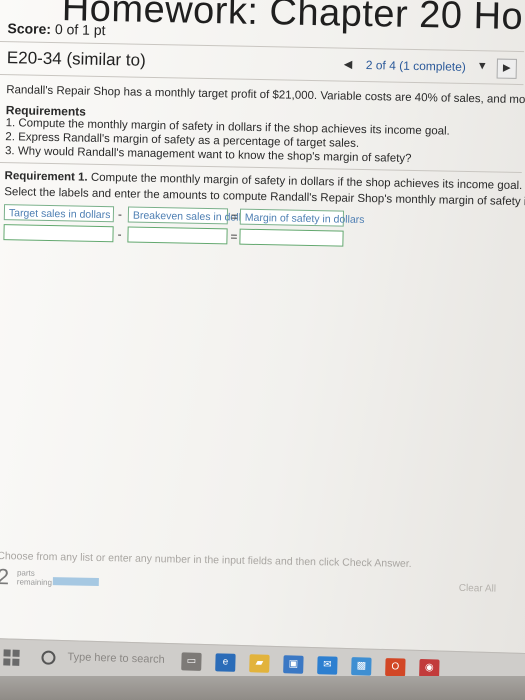  I want to click on homework-title: Homework: Chapter 20 Homework, so click(293, 20).